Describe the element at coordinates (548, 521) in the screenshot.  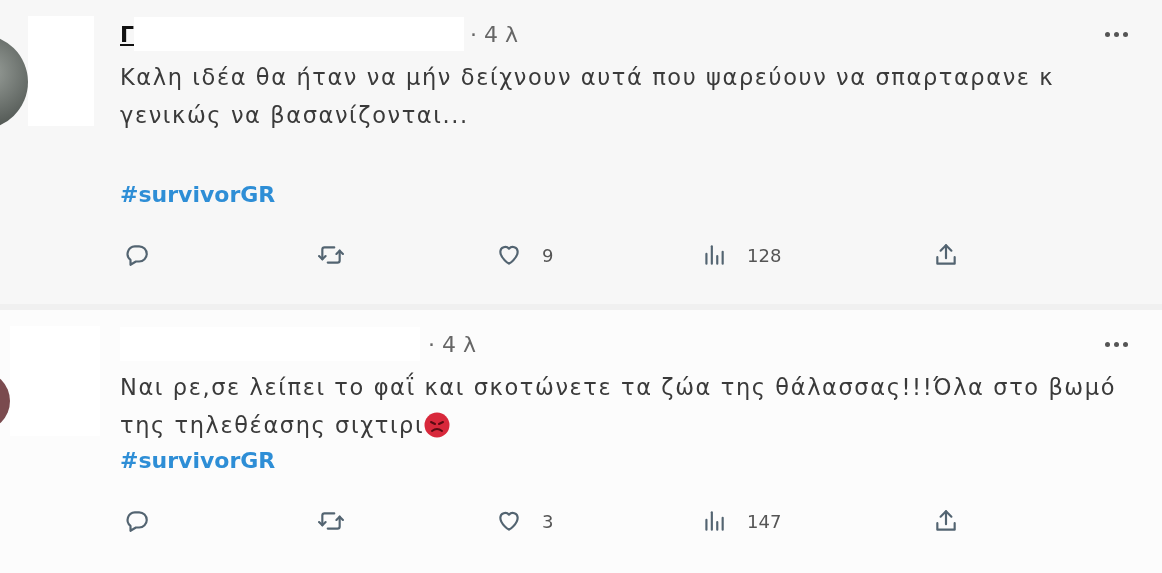
I see `like-count: 3` at that location.